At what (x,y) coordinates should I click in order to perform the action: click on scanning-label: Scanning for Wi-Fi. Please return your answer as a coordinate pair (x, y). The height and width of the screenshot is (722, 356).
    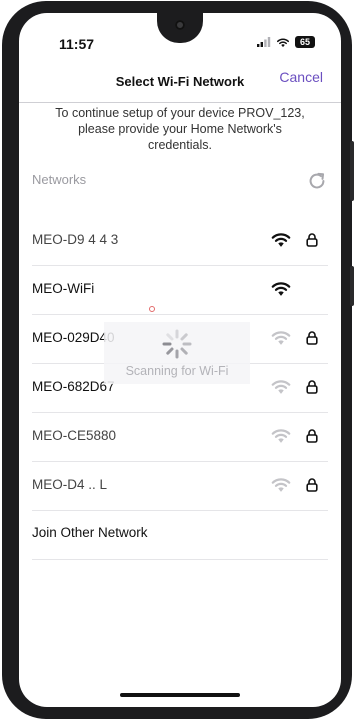
    Looking at the image, I should click on (177, 371).